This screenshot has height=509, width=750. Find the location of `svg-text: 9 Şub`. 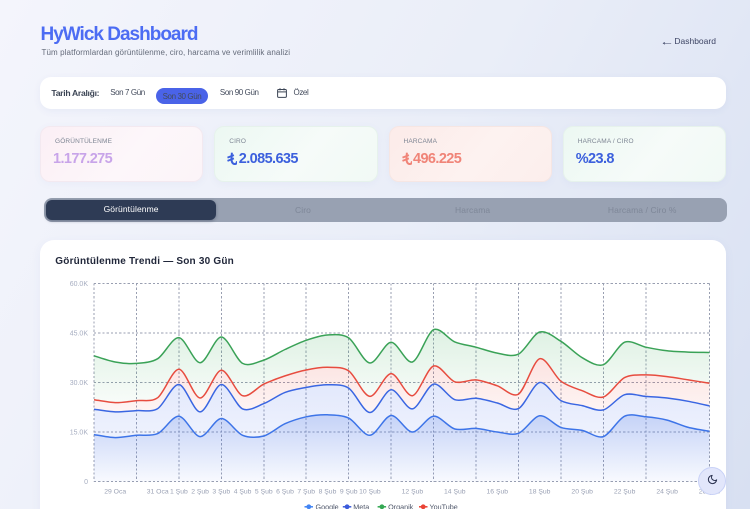

svg-text: 9 Şub is located at coordinates (349, 491).